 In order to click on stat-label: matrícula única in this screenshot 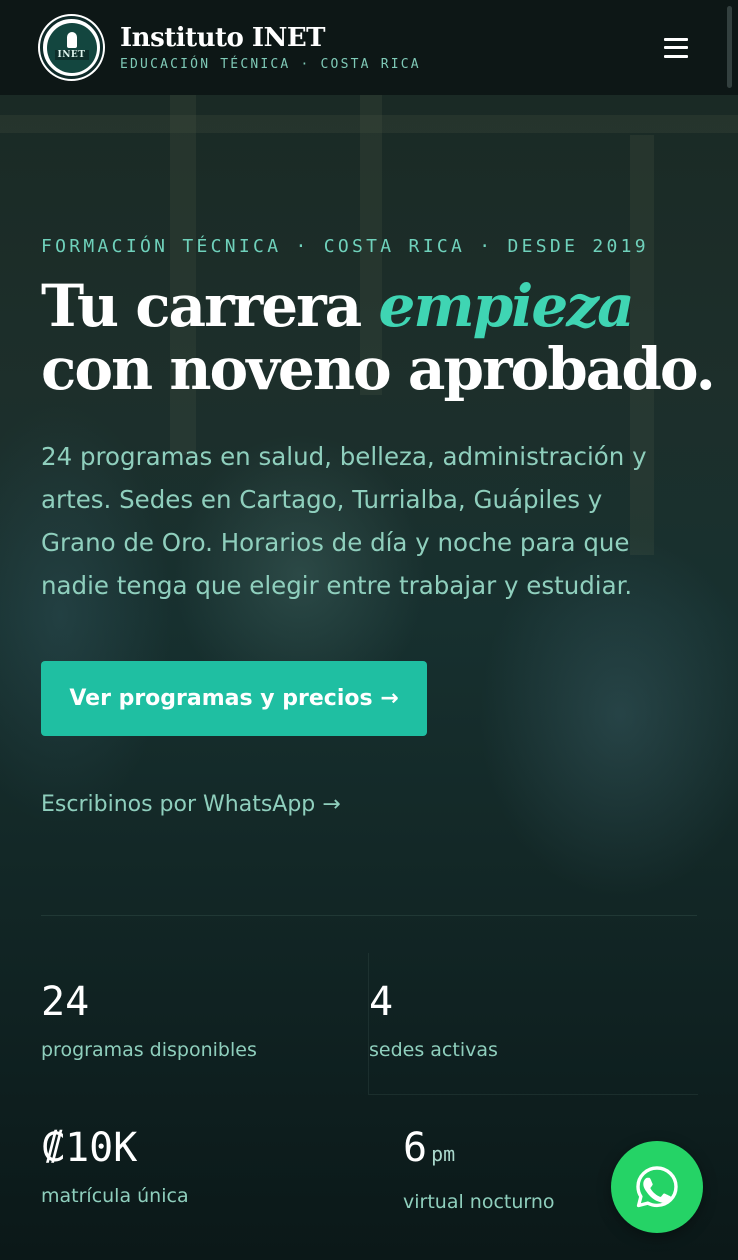, I will do `click(115, 1196)`.